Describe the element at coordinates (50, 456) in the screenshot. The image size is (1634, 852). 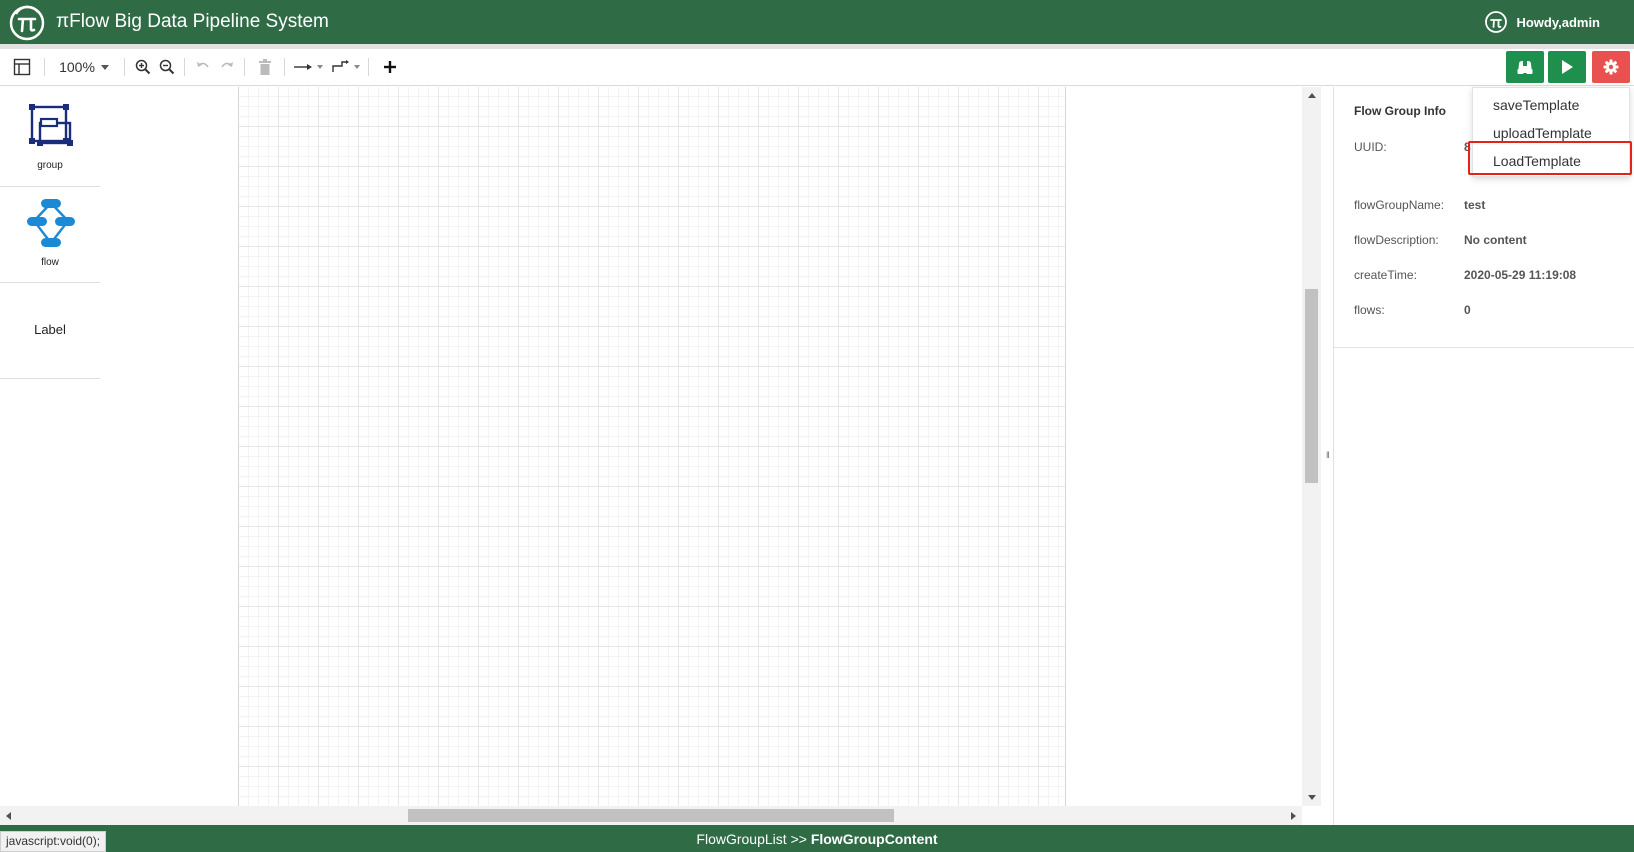
I see `shape-palette: group flow Label` at that location.